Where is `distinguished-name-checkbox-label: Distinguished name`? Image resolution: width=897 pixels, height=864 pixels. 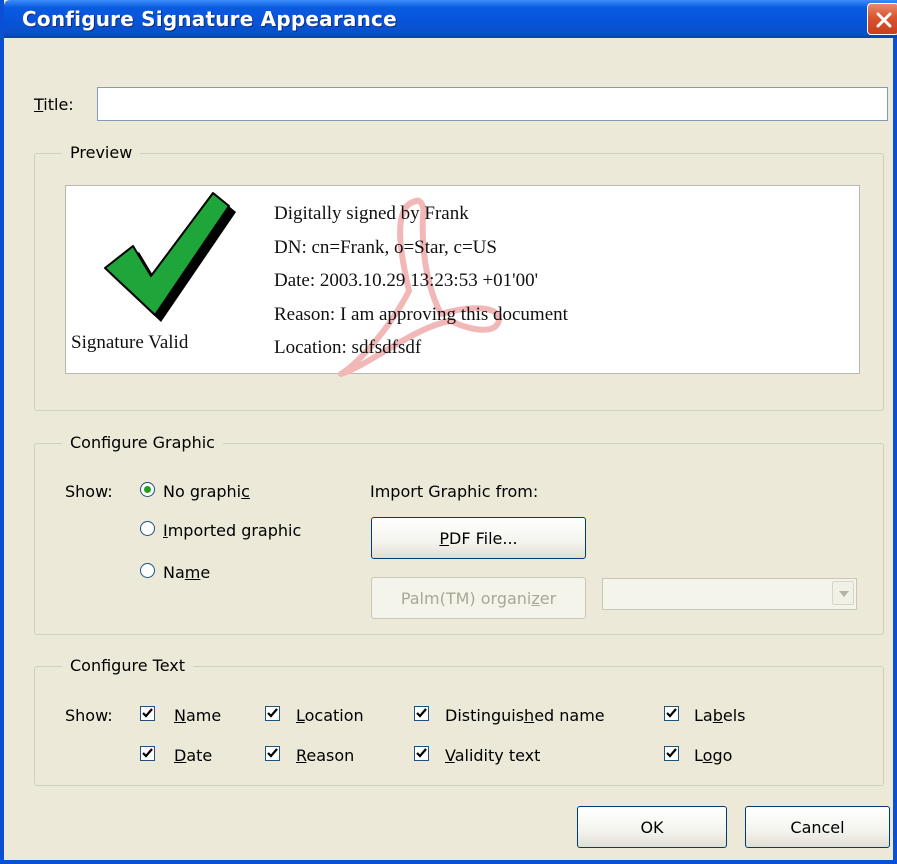 distinguished-name-checkbox-label: Distinguished name is located at coordinates (525, 715).